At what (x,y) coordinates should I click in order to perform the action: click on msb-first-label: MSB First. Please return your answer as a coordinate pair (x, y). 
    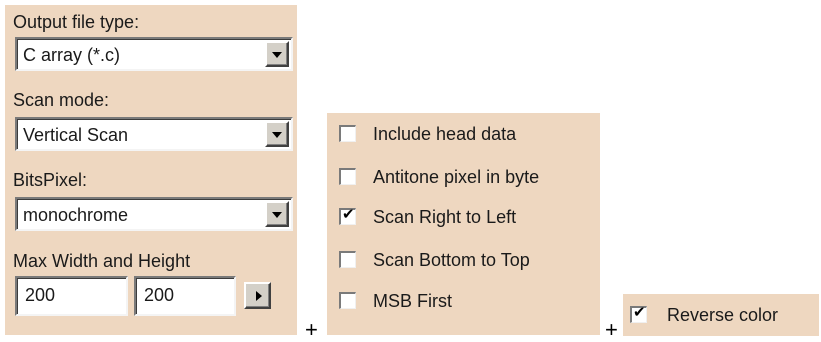
    Looking at the image, I should click on (412, 301).